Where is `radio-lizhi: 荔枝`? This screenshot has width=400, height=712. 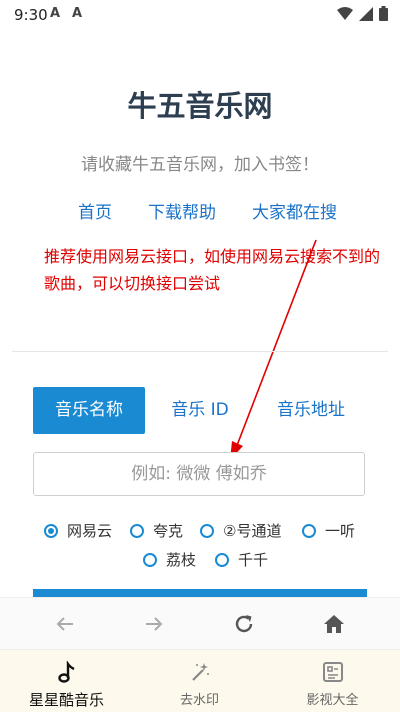 radio-lizhi: 荔枝 is located at coordinates (169, 559).